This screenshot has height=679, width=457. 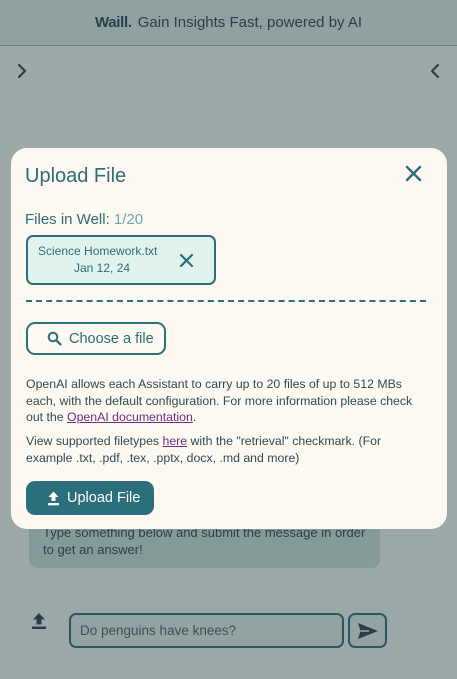 I want to click on search-icon, so click(x=54, y=338).